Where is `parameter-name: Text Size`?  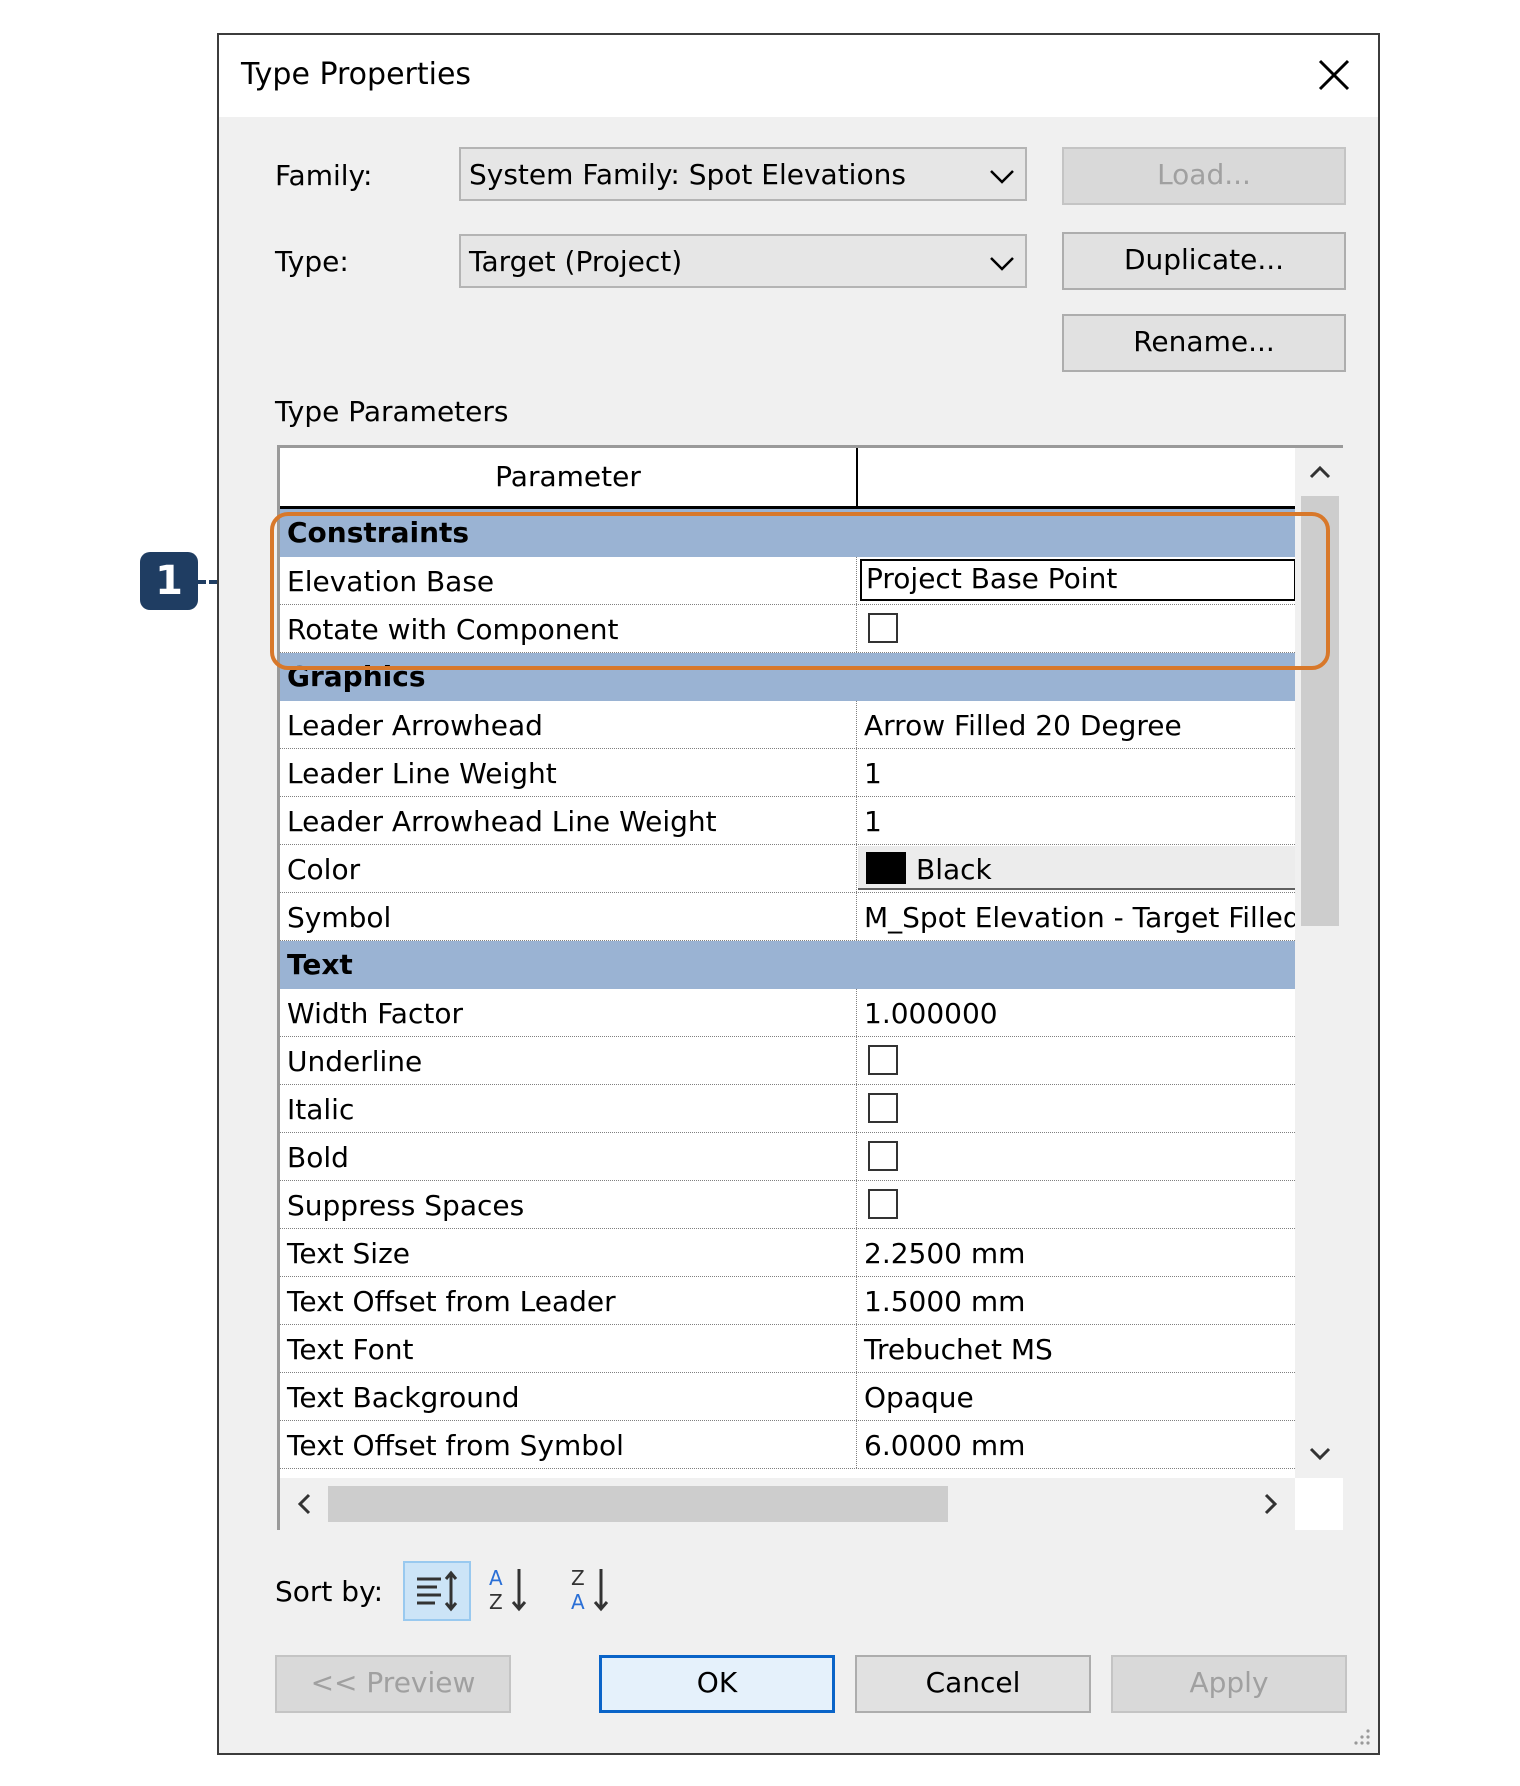 parameter-name: Text Size is located at coordinates (349, 1253).